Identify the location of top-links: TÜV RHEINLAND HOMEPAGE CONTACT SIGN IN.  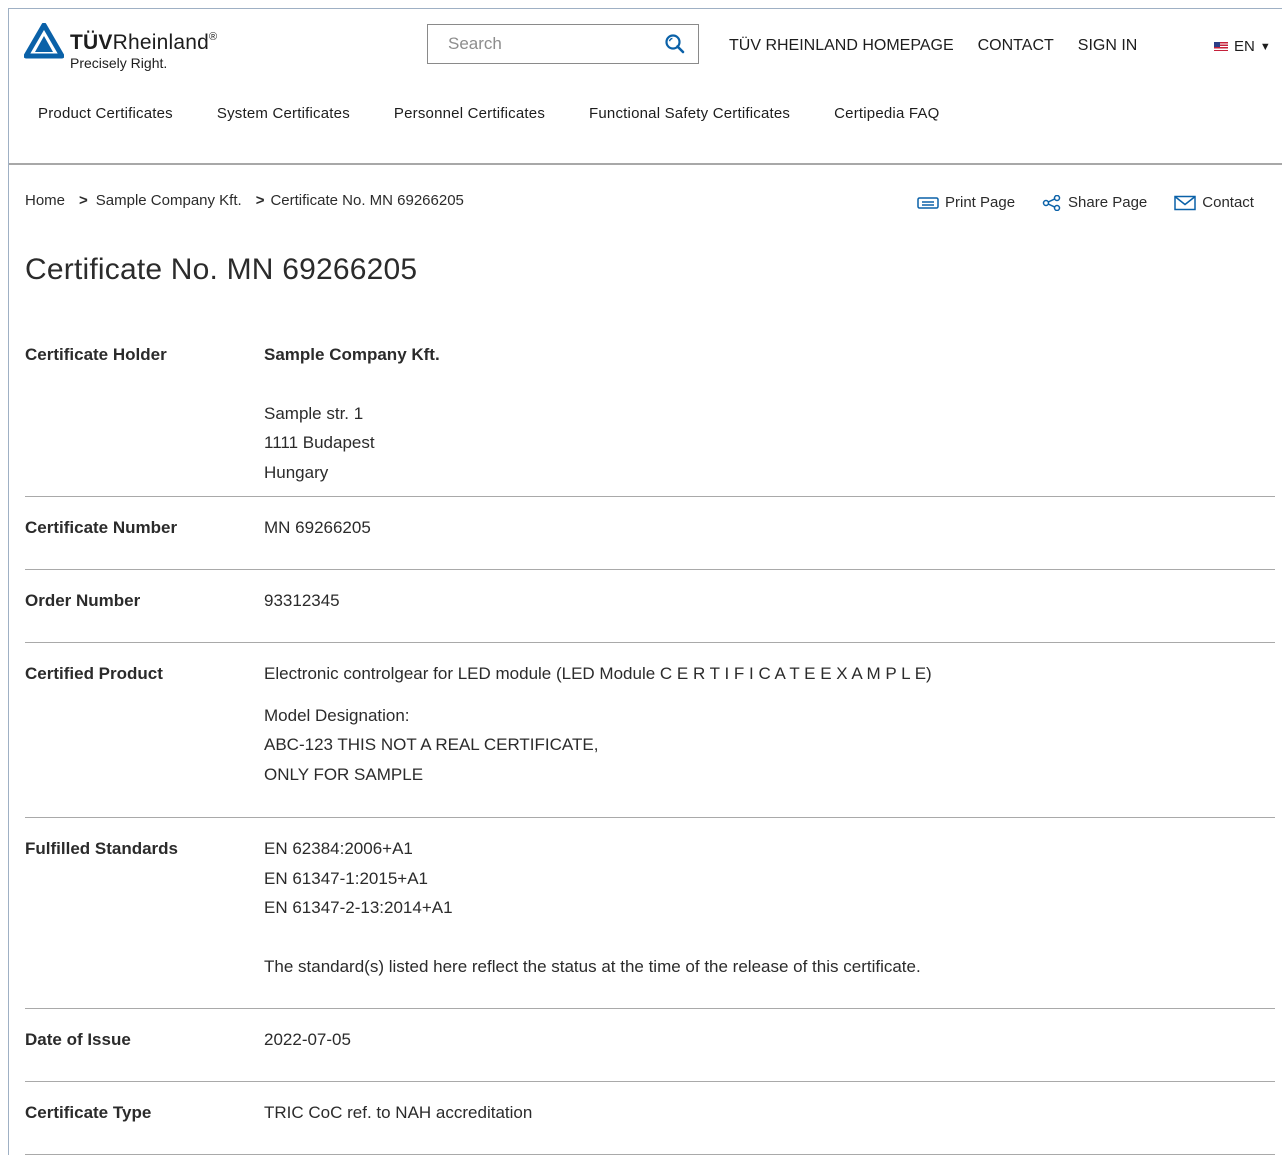
(945, 46).